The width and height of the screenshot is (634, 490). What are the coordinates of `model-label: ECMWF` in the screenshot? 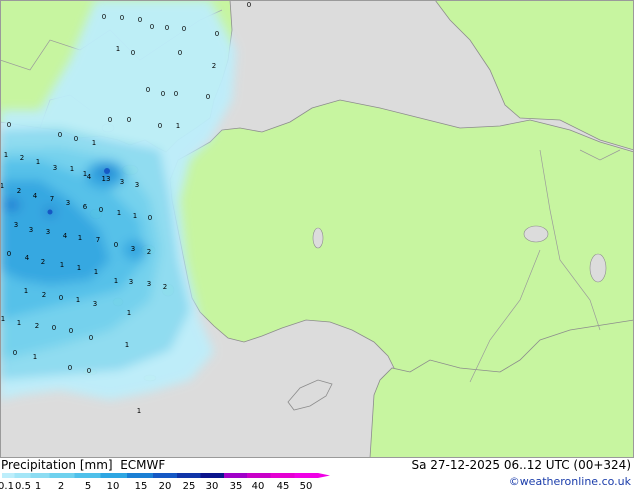 It's located at (143, 465).